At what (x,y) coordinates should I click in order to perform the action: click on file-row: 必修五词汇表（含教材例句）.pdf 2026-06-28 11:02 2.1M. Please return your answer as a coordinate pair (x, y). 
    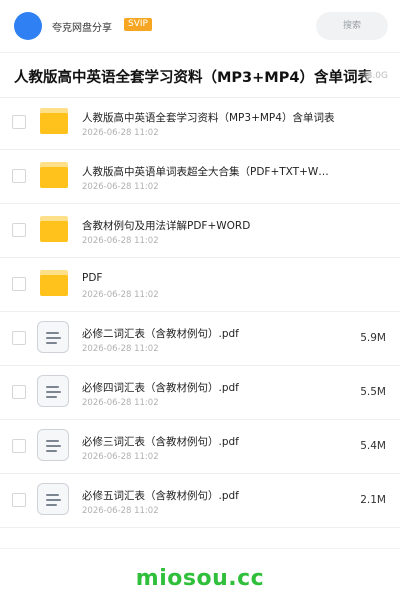
    Looking at the image, I should click on (200, 501).